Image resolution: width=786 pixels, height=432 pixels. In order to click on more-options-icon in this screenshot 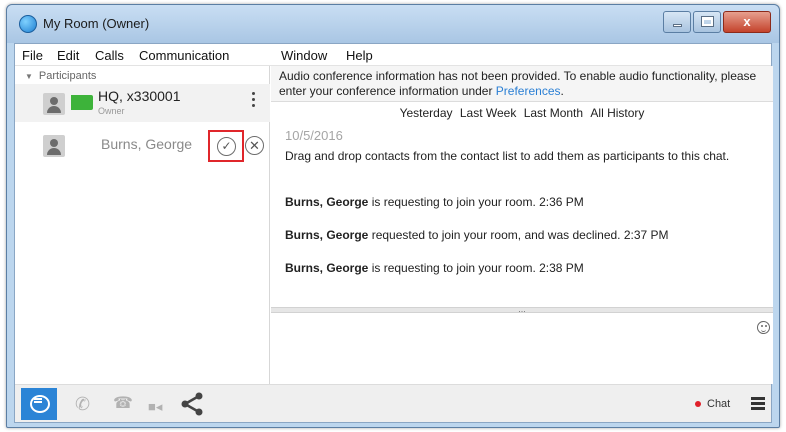, I will do `click(254, 101)`.